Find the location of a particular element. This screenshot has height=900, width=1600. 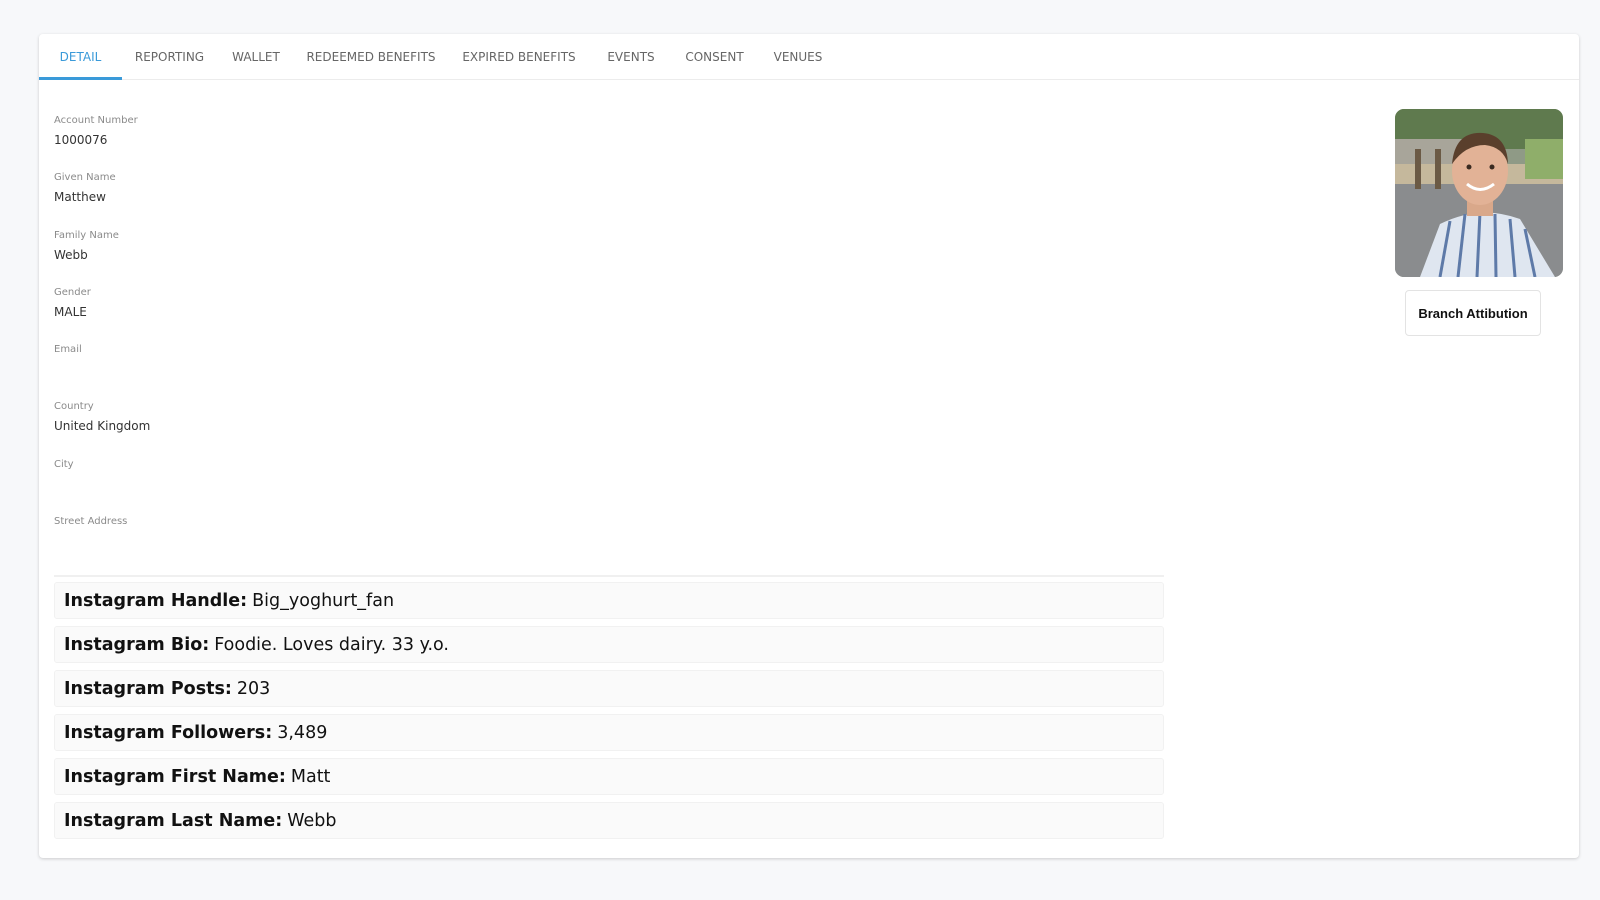

field-label: Street Address is located at coordinates (91, 522).